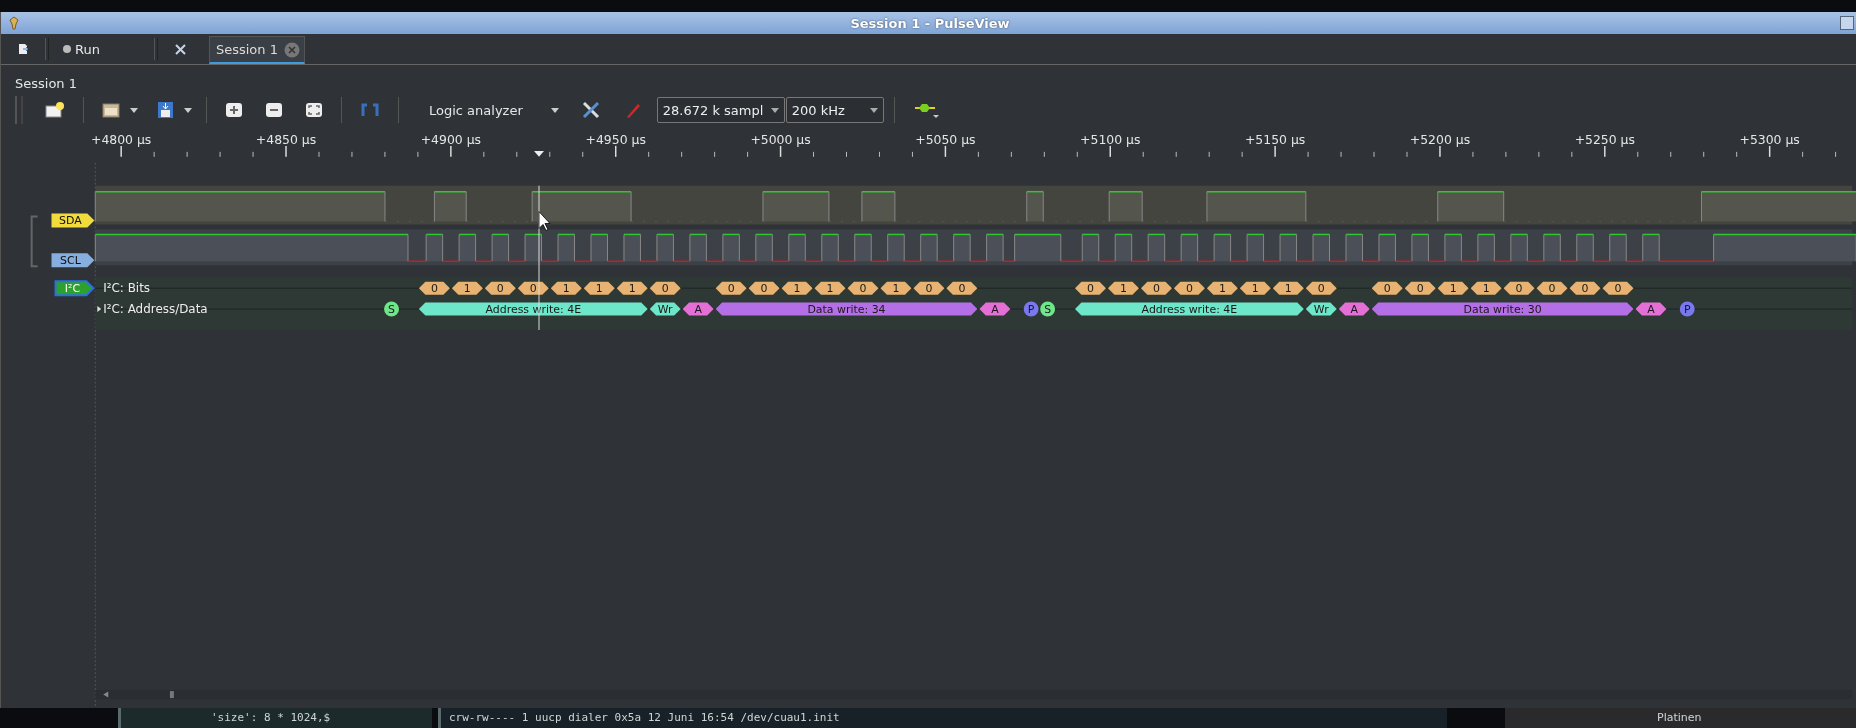  What do you see at coordinates (23, 49) in the screenshot?
I see `new-document-icon` at bounding box center [23, 49].